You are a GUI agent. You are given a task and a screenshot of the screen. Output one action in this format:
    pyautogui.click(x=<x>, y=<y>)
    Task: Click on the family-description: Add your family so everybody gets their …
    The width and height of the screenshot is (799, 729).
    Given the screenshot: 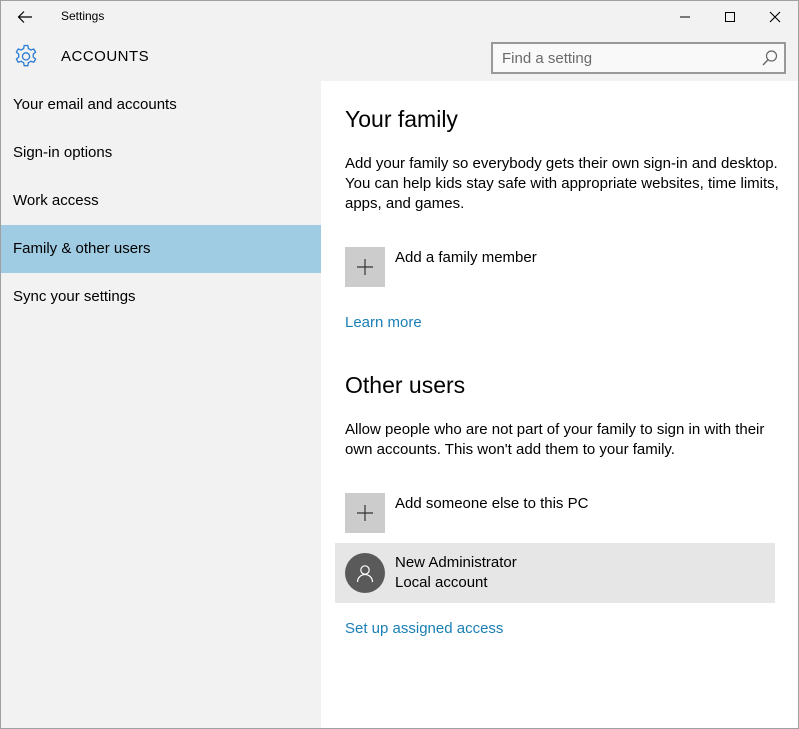 What is the action you would take?
    pyautogui.click(x=562, y=183)
    